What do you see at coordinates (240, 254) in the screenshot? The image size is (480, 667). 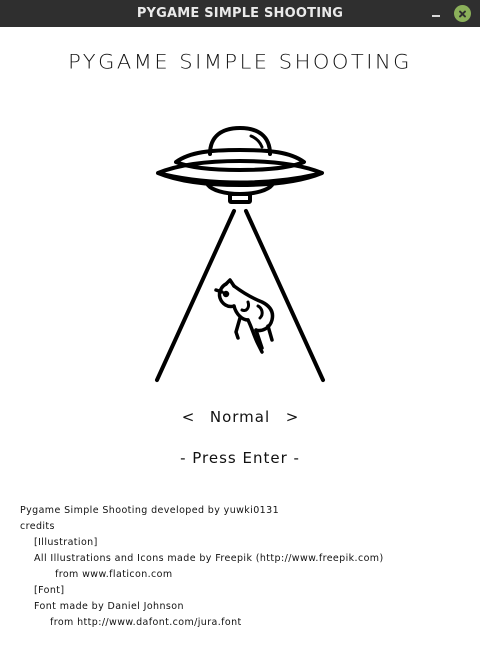 I see `ufo-abducting-cow-icon` at bounding box center [240, 254].